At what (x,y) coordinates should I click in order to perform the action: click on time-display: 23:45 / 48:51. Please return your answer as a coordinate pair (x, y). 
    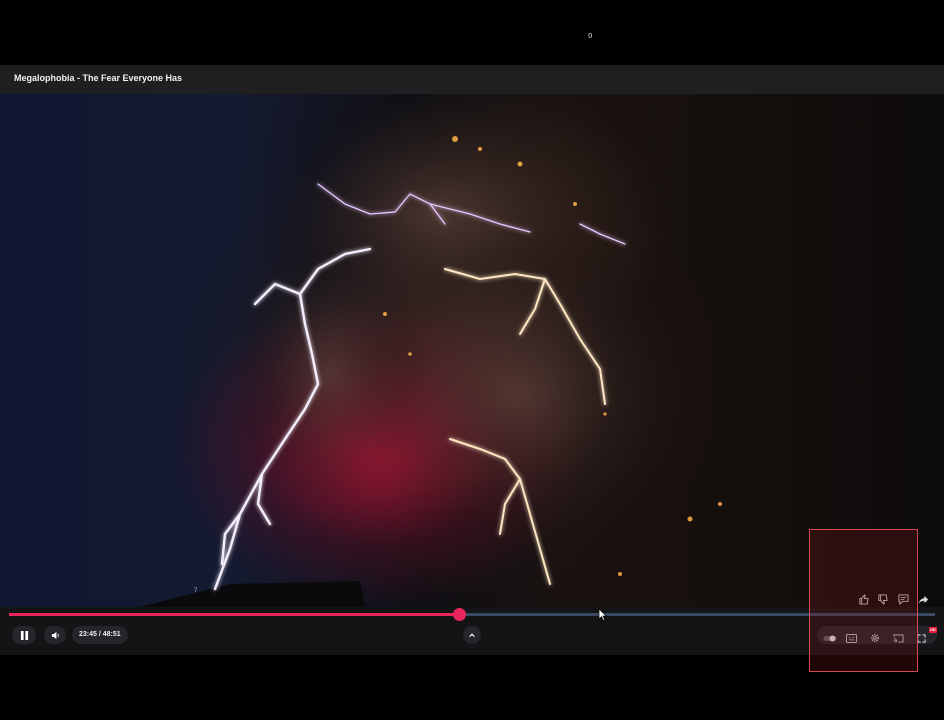
    Looking at the image, I should click on (100, 635).